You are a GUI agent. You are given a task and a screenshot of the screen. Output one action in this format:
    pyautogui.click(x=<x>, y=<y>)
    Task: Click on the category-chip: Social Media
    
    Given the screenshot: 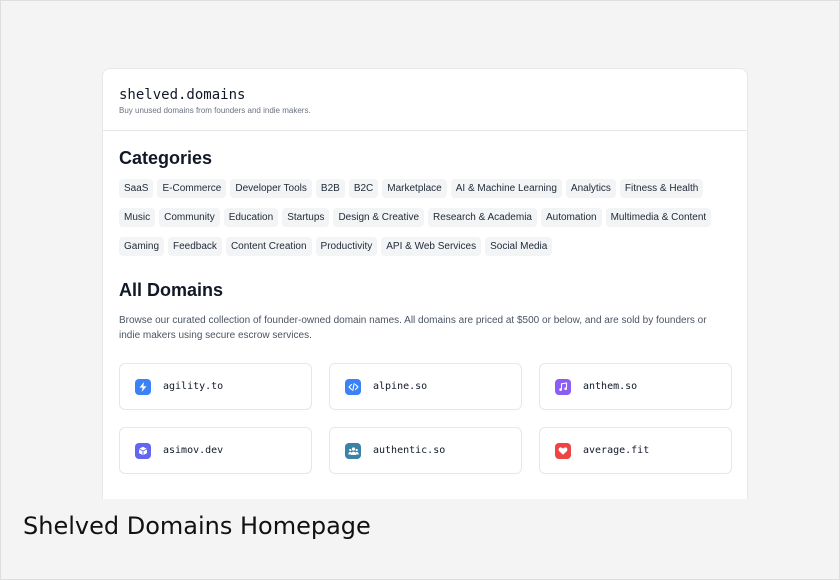 What is the action you would take?
    pyautogui.click(x=519, y=246)
    